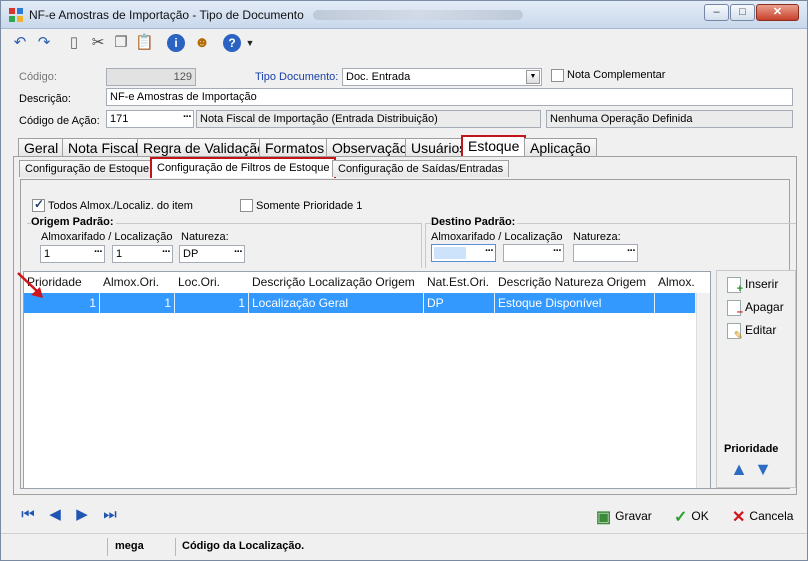 This screenshot has height=561, width=808. Describe the element at coordinates (59, 121) in the screenshot. I see `codigo-acao-label: Código de Ação:` at that location.